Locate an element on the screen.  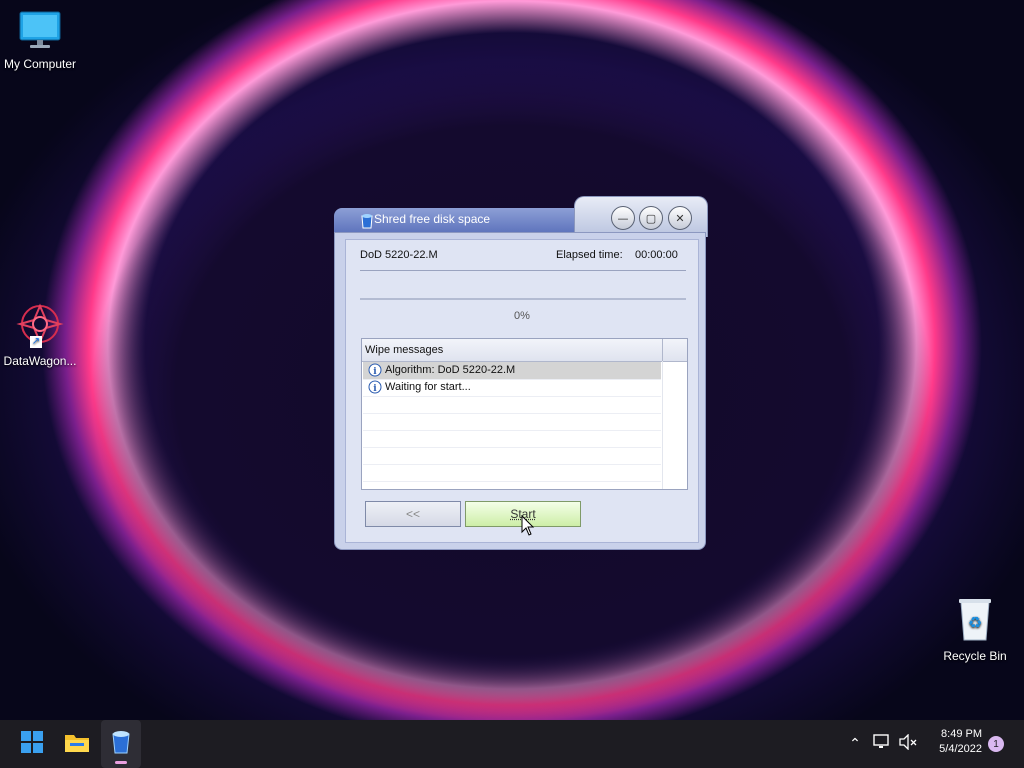
desktop-icon-my-computer: My Computer is located at coordinates (40, 40).